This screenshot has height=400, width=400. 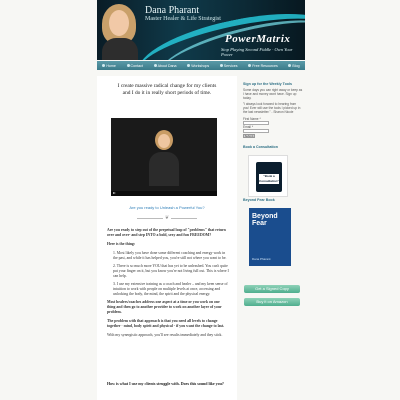 I want to click on home-icon, so click(x=104, y=65).